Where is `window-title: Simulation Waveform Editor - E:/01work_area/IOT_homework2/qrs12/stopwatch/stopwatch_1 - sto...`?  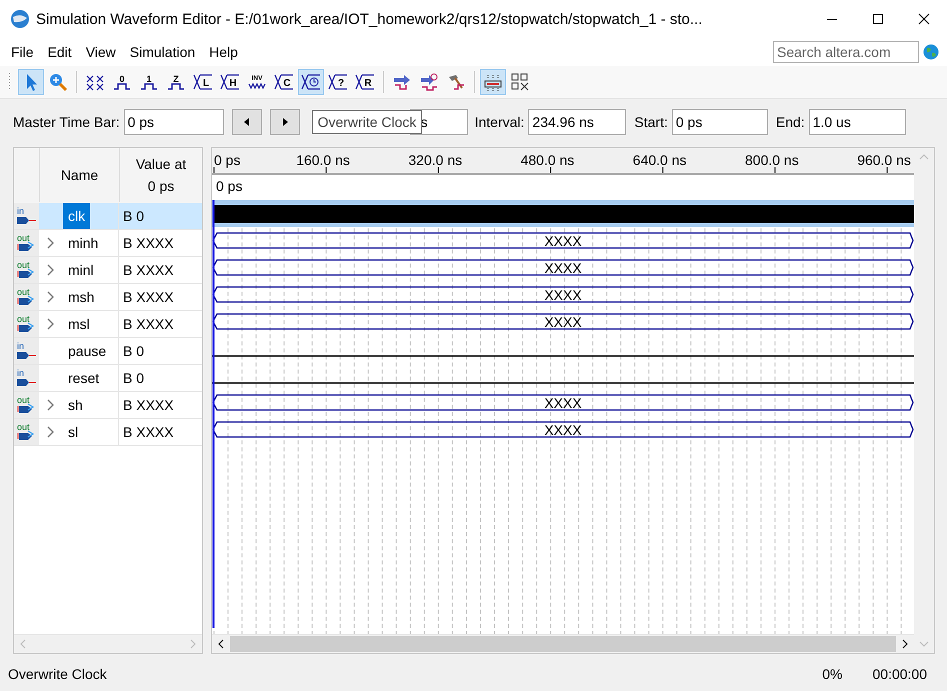
window-title: Simulation Waveform Editor - E:/01work_area/IOT_homework2/qrs12/stopwatch/stopwatch_1 - sto... is located at coordinates (370, 19).